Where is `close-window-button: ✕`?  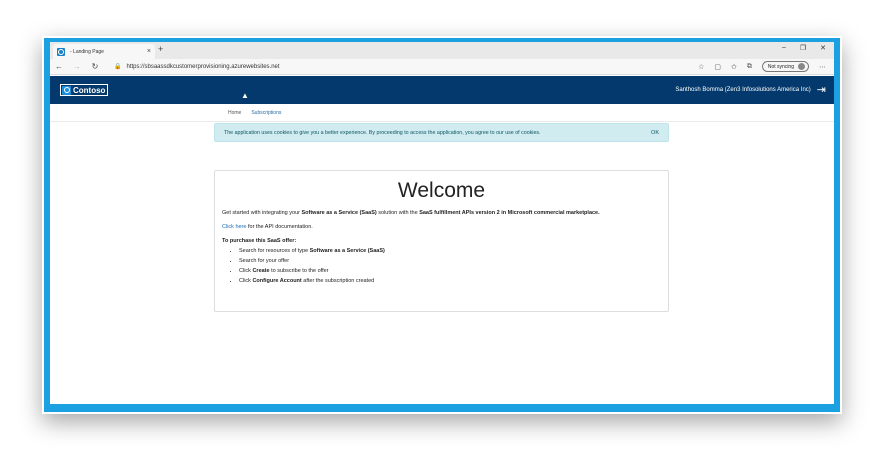 close-window-button: ✕ is located at coordinates (823, 48).